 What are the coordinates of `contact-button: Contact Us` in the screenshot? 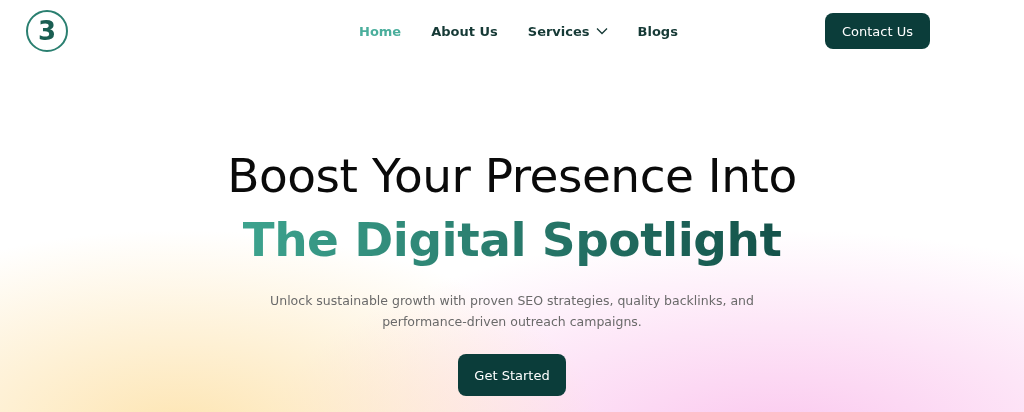 It's located at (877, 31).